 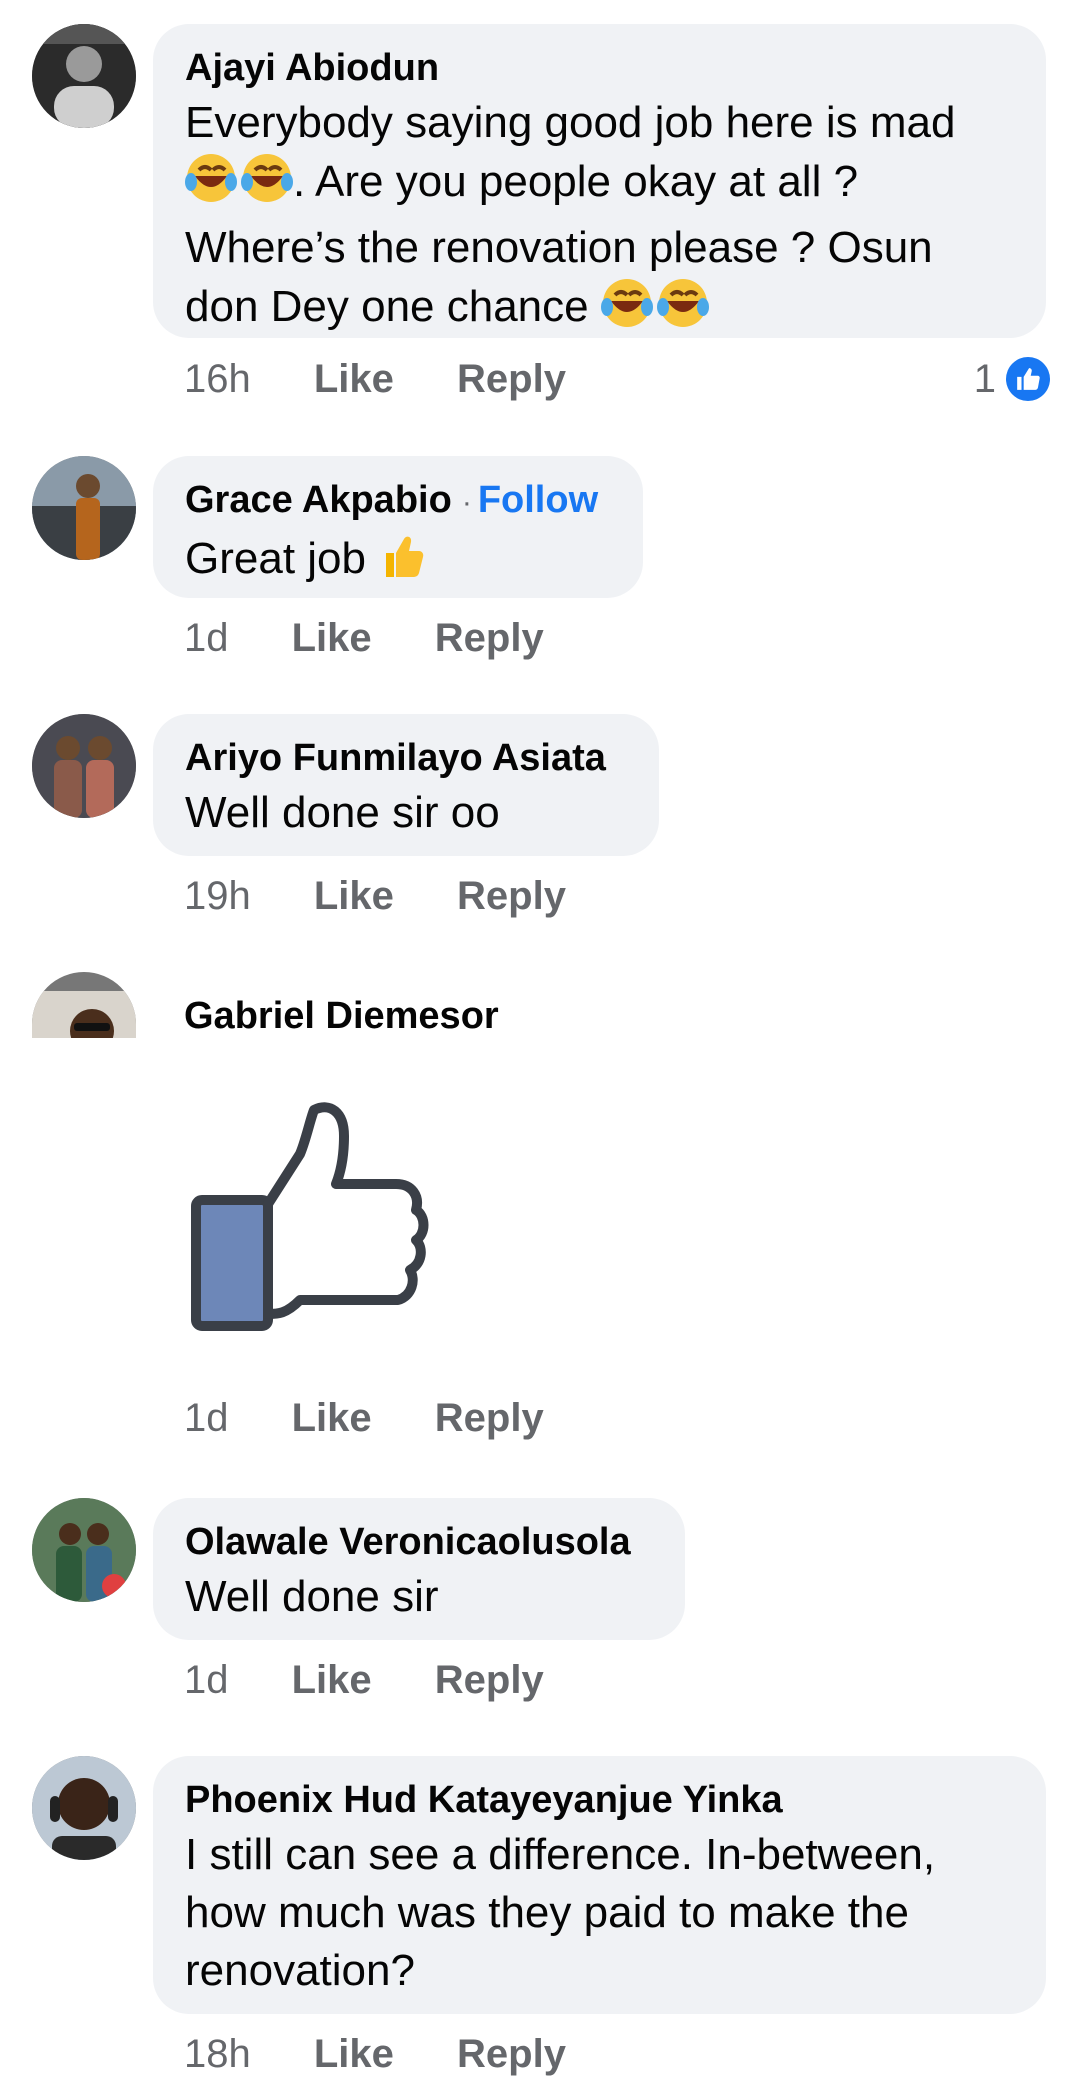 I want to click on comment-text: Well done sir oo, so click(x=342, y=812).